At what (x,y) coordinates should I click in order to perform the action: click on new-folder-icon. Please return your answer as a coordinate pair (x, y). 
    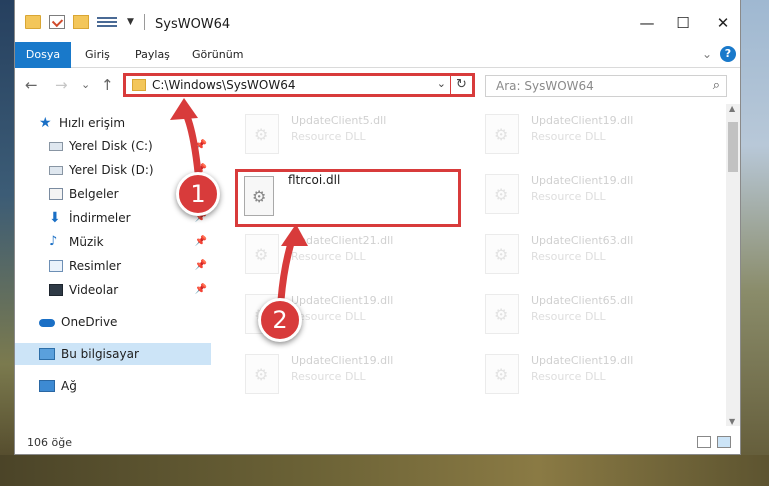
    Looking at the image, I should click on (81, 22).